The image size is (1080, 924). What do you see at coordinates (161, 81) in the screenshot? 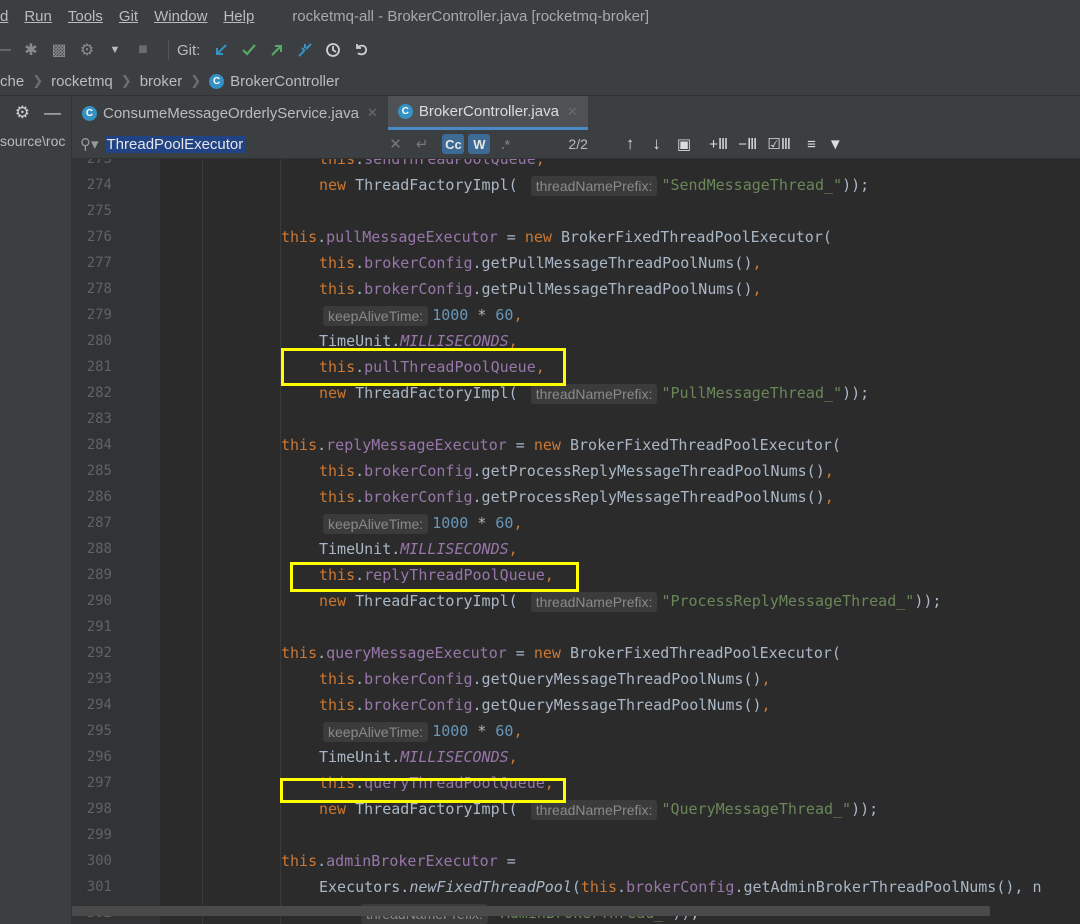
I see `breadcrumb-item: broker` at bounding box center [161, 81].